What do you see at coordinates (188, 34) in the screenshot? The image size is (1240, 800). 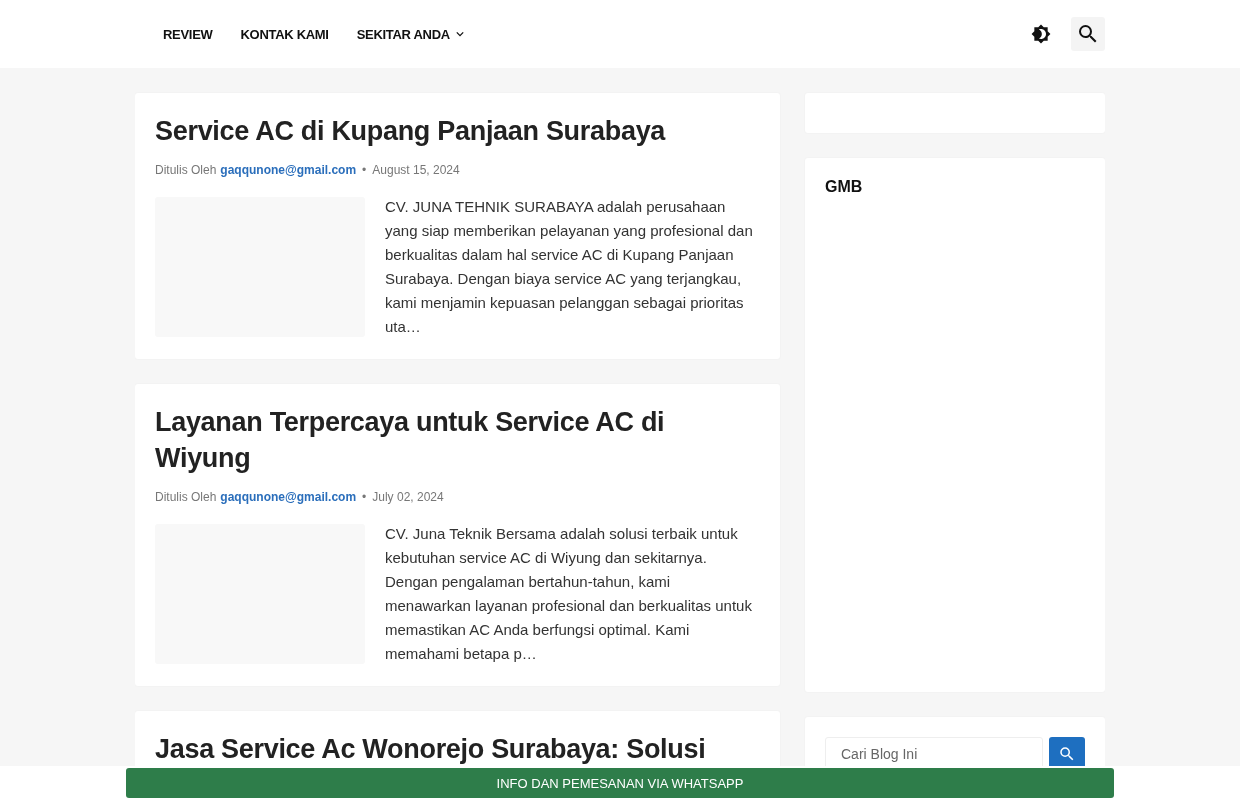 I see `nav-link: REVIEW` at bounding box center [188, 34].